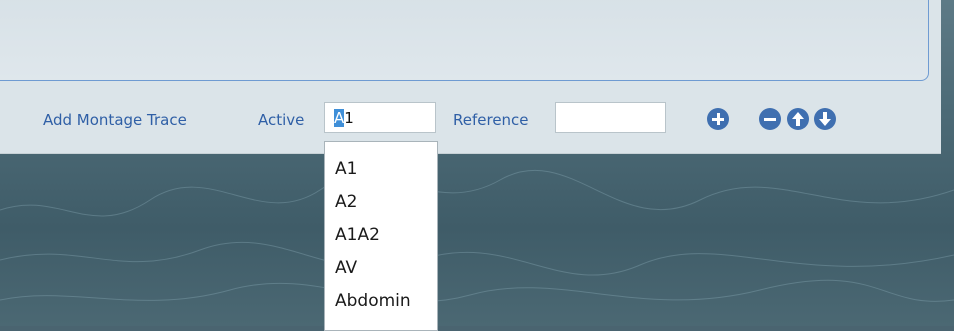 The width and height of the screenshot is (954, 331). I want to click on active-label: Active, so click(281, 120).